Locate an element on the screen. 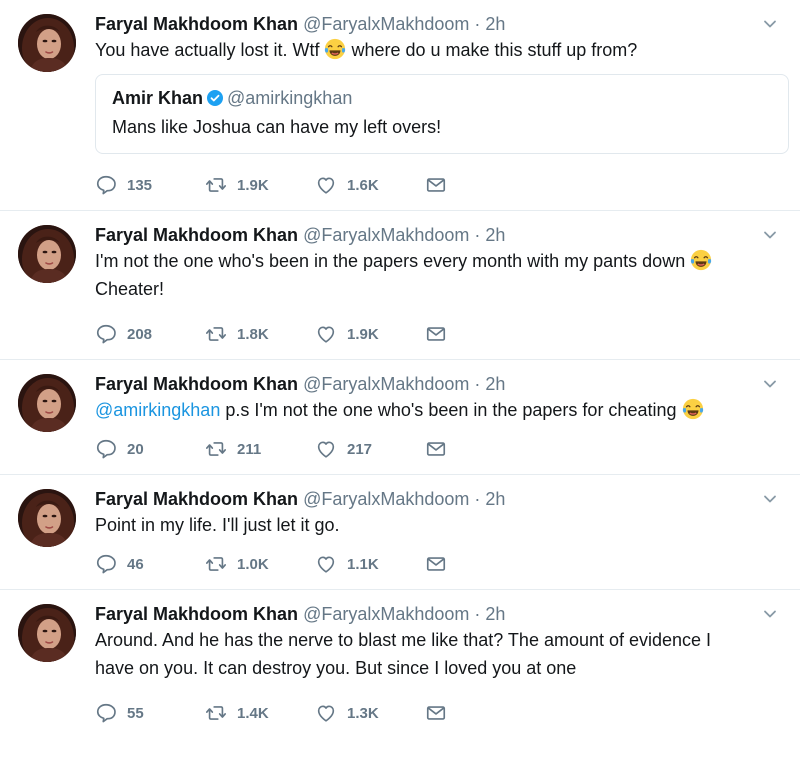  reply-count: 20 is located at coordinates (135, 449).